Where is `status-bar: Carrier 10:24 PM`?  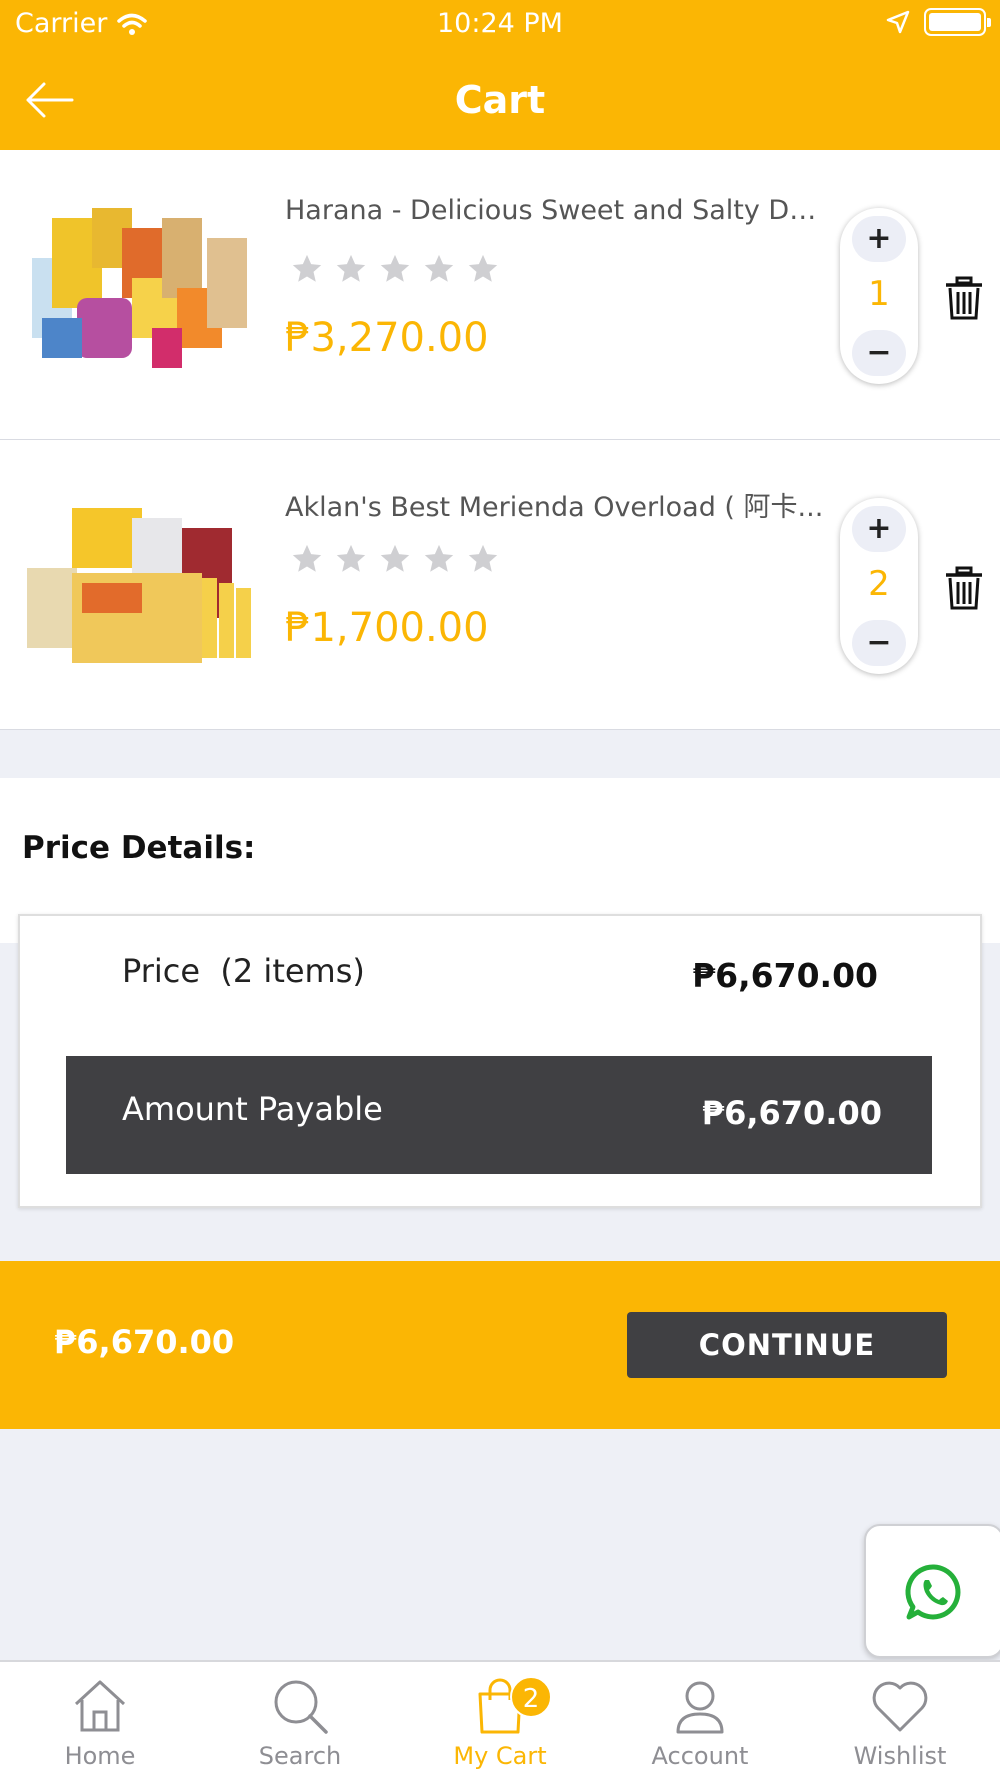
status-bar: Carrier 10:24 PM is located at coordinates (500, 25).